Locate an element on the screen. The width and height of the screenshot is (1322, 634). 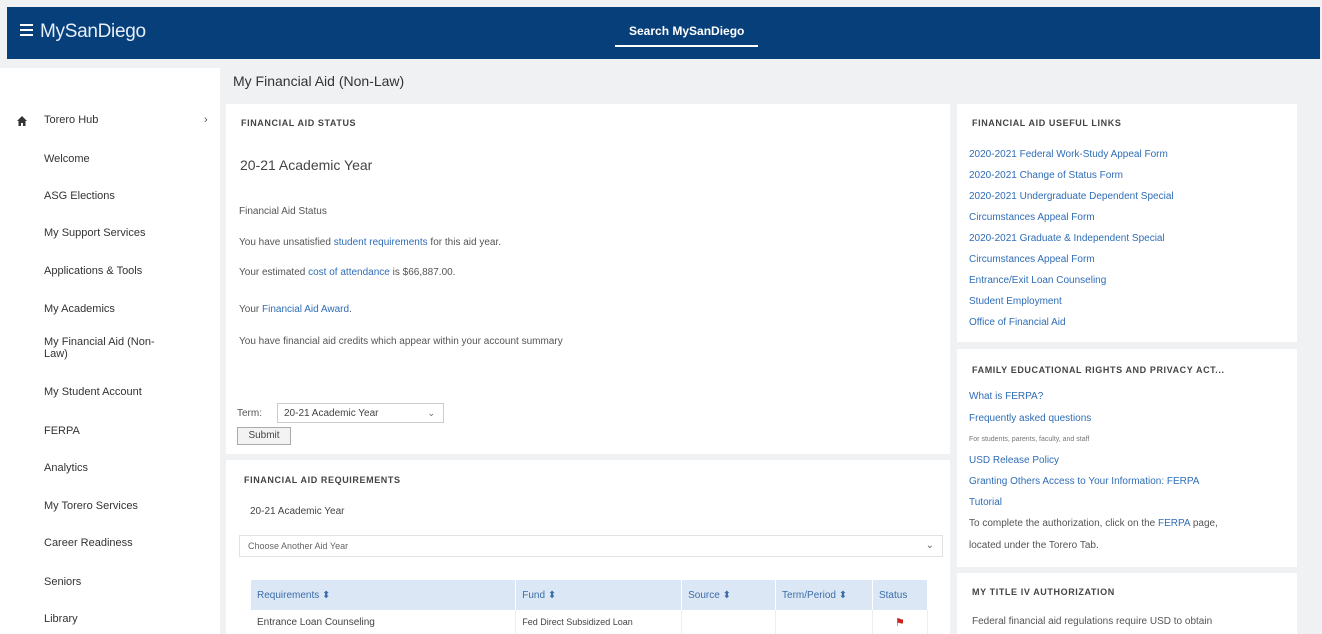
menu-icon is located at coordinates (26, 30).